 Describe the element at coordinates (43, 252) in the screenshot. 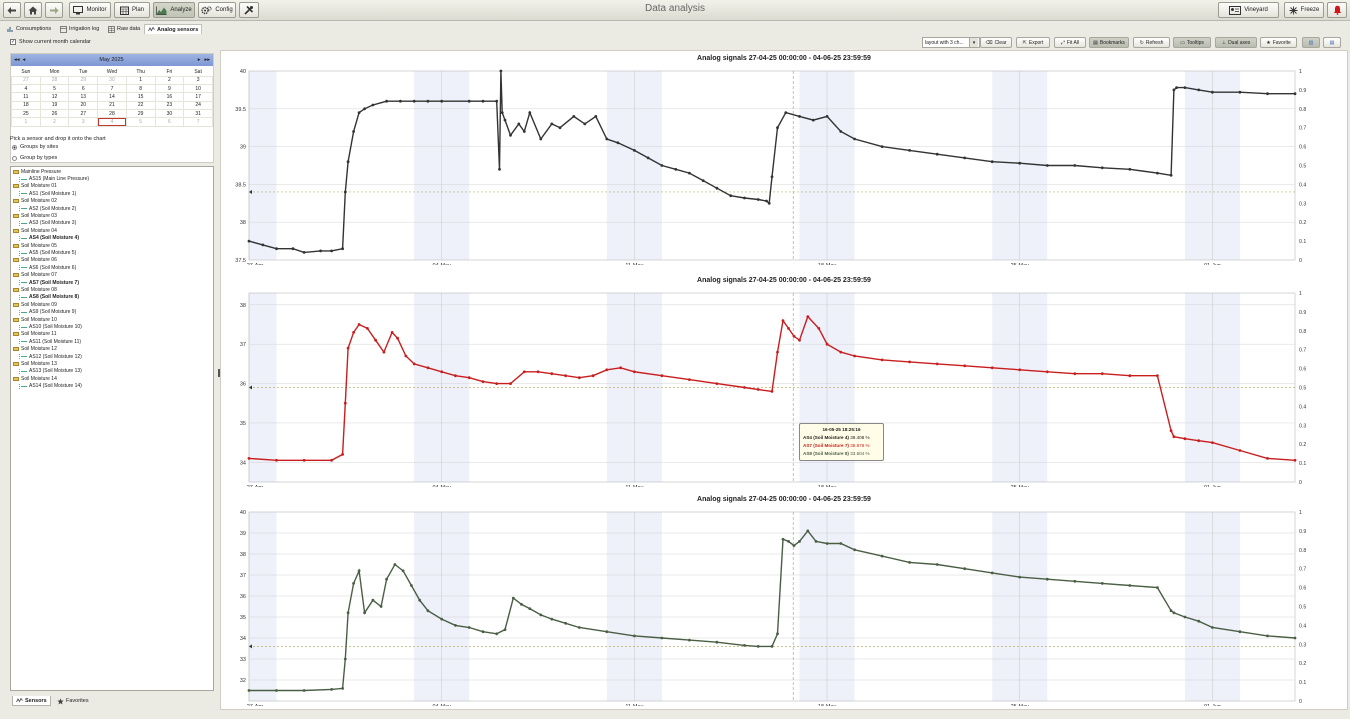

I see `tree-sensor-item: AS5 (Soil Moisture 5)` at that location.